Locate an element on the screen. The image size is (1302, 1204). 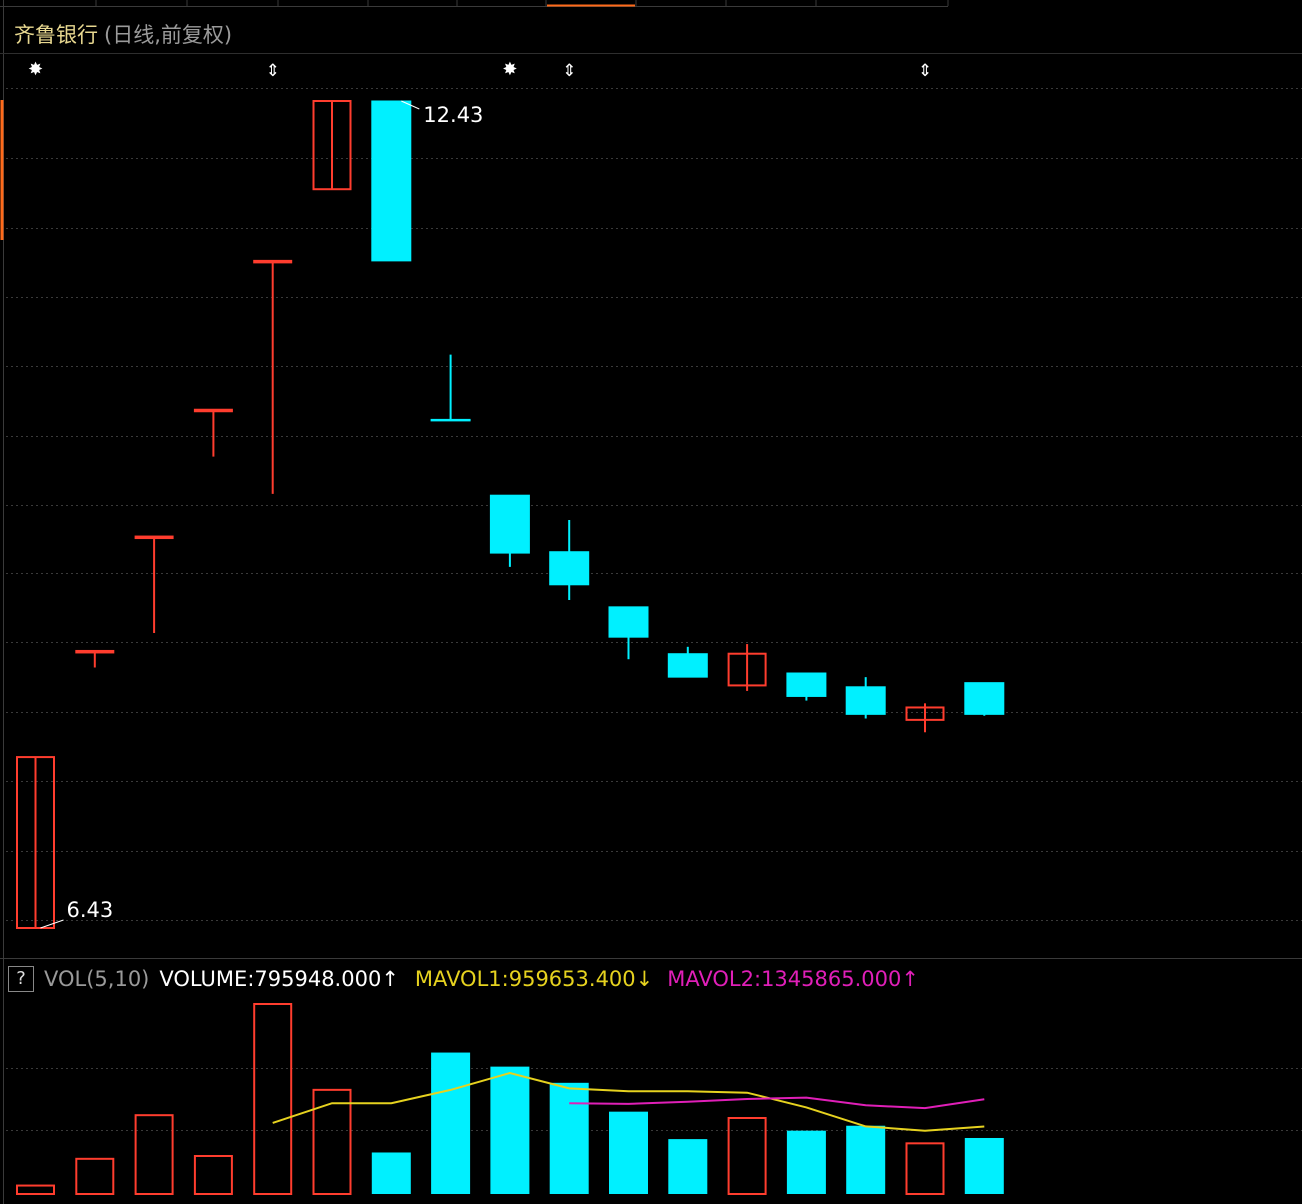
mavol1-readout: MAVOL1:959653.400↓ is located at coordinates (534, 979).